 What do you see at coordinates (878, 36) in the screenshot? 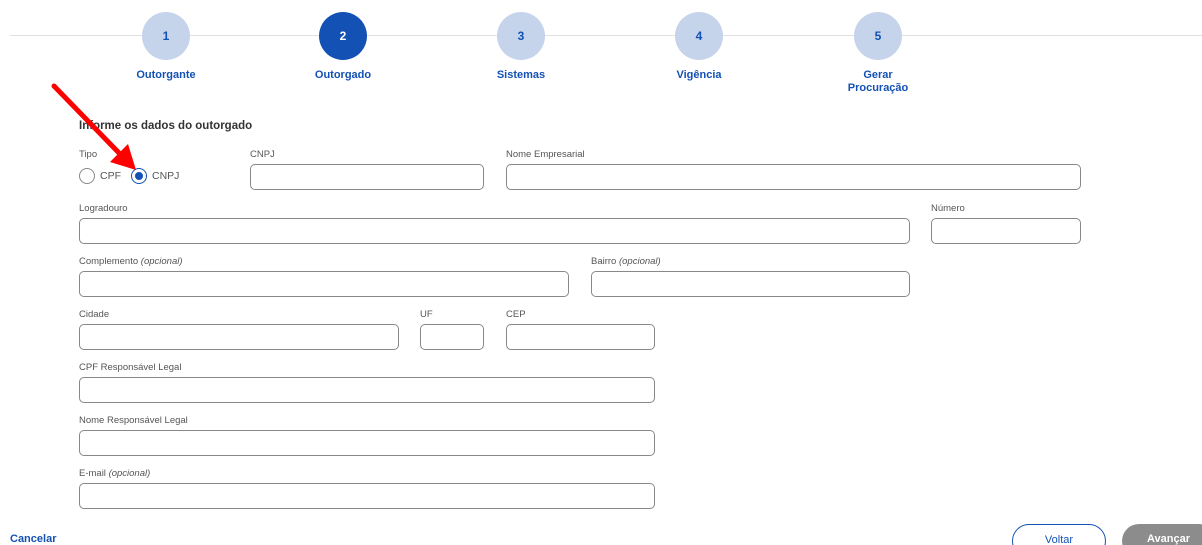
I see `step-number-circle: 5` at bounding box center [878, 36].